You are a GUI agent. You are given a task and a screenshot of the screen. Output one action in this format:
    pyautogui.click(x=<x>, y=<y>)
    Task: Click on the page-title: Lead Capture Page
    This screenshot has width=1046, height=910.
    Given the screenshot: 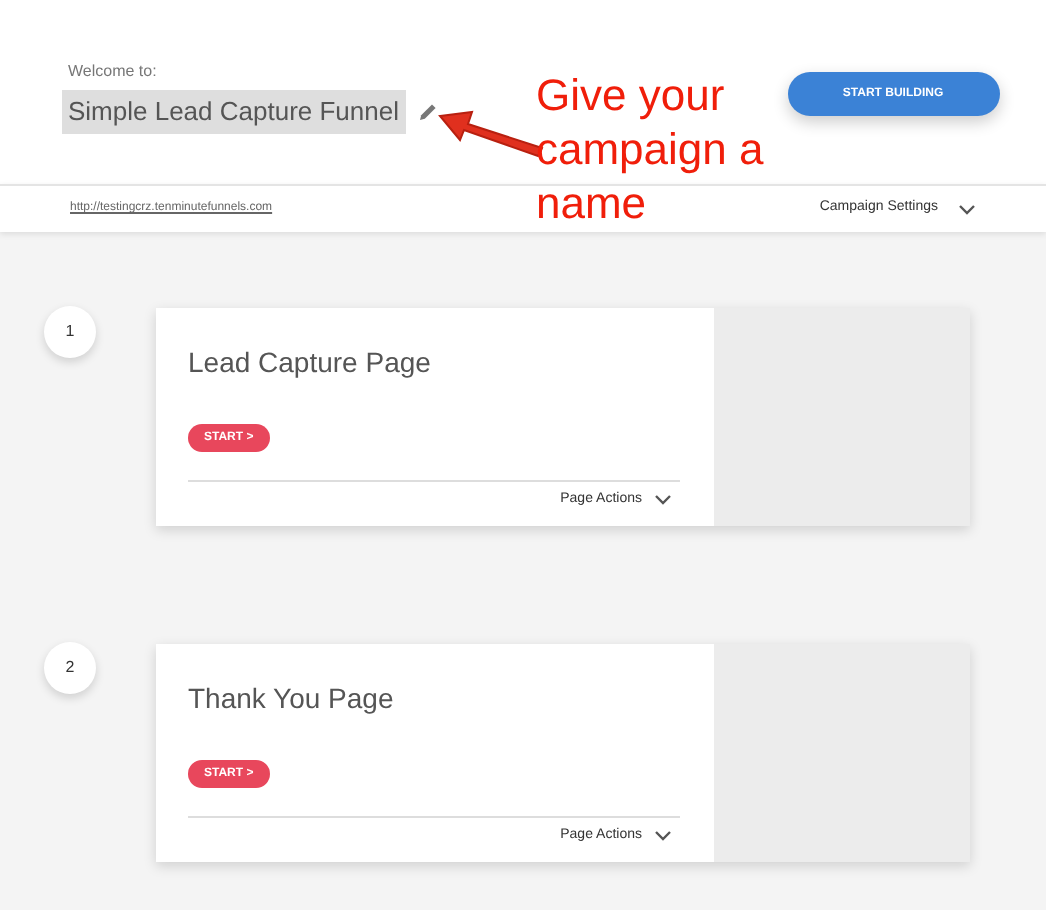 What is the action you would take?
    pyautogui.click(x=310, y=362)
    